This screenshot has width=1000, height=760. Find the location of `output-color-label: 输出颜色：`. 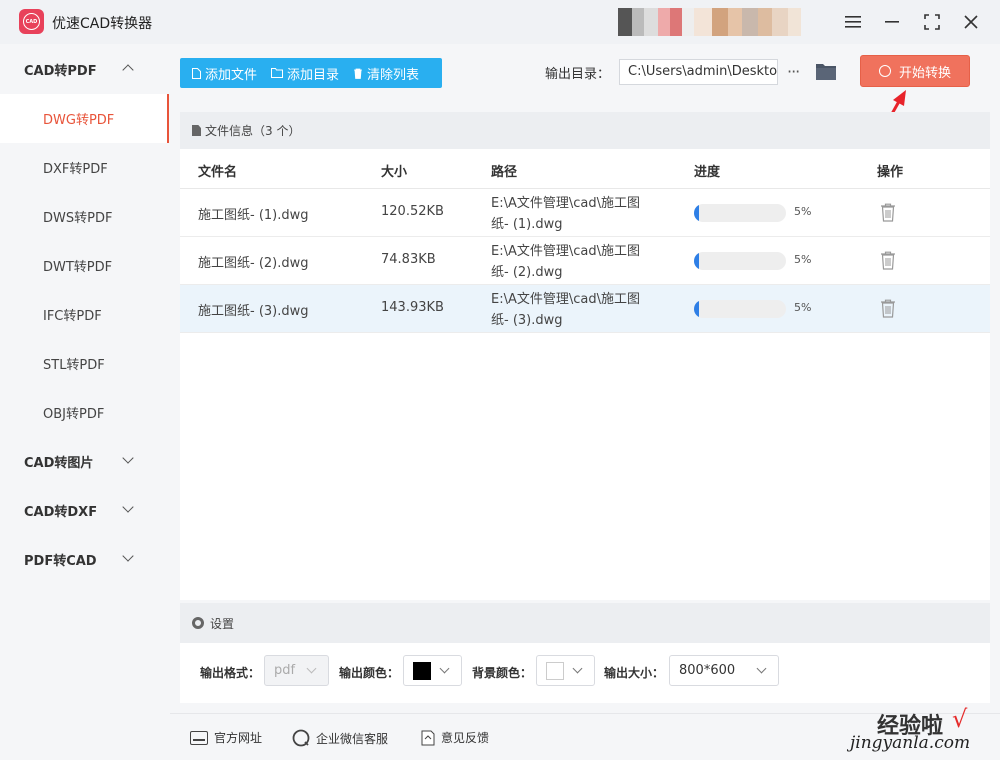

output-color-label: 输出颜色： is located at coordinates (369, 673).